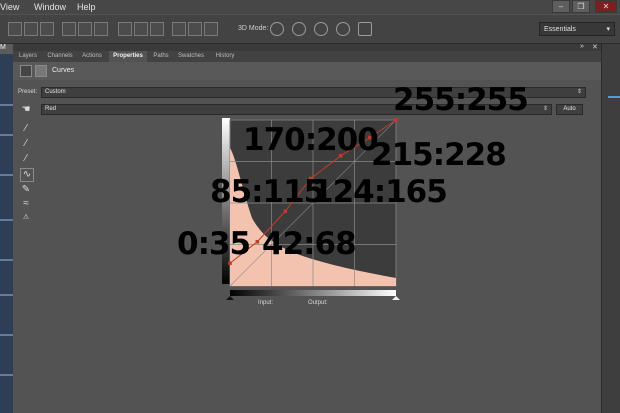 The height and width of the screenshot is (413, 620). What do you see at coordinates (569, 109) in the screenshot?
I see `auto-button: Auto` at bounding box center [569, 109].